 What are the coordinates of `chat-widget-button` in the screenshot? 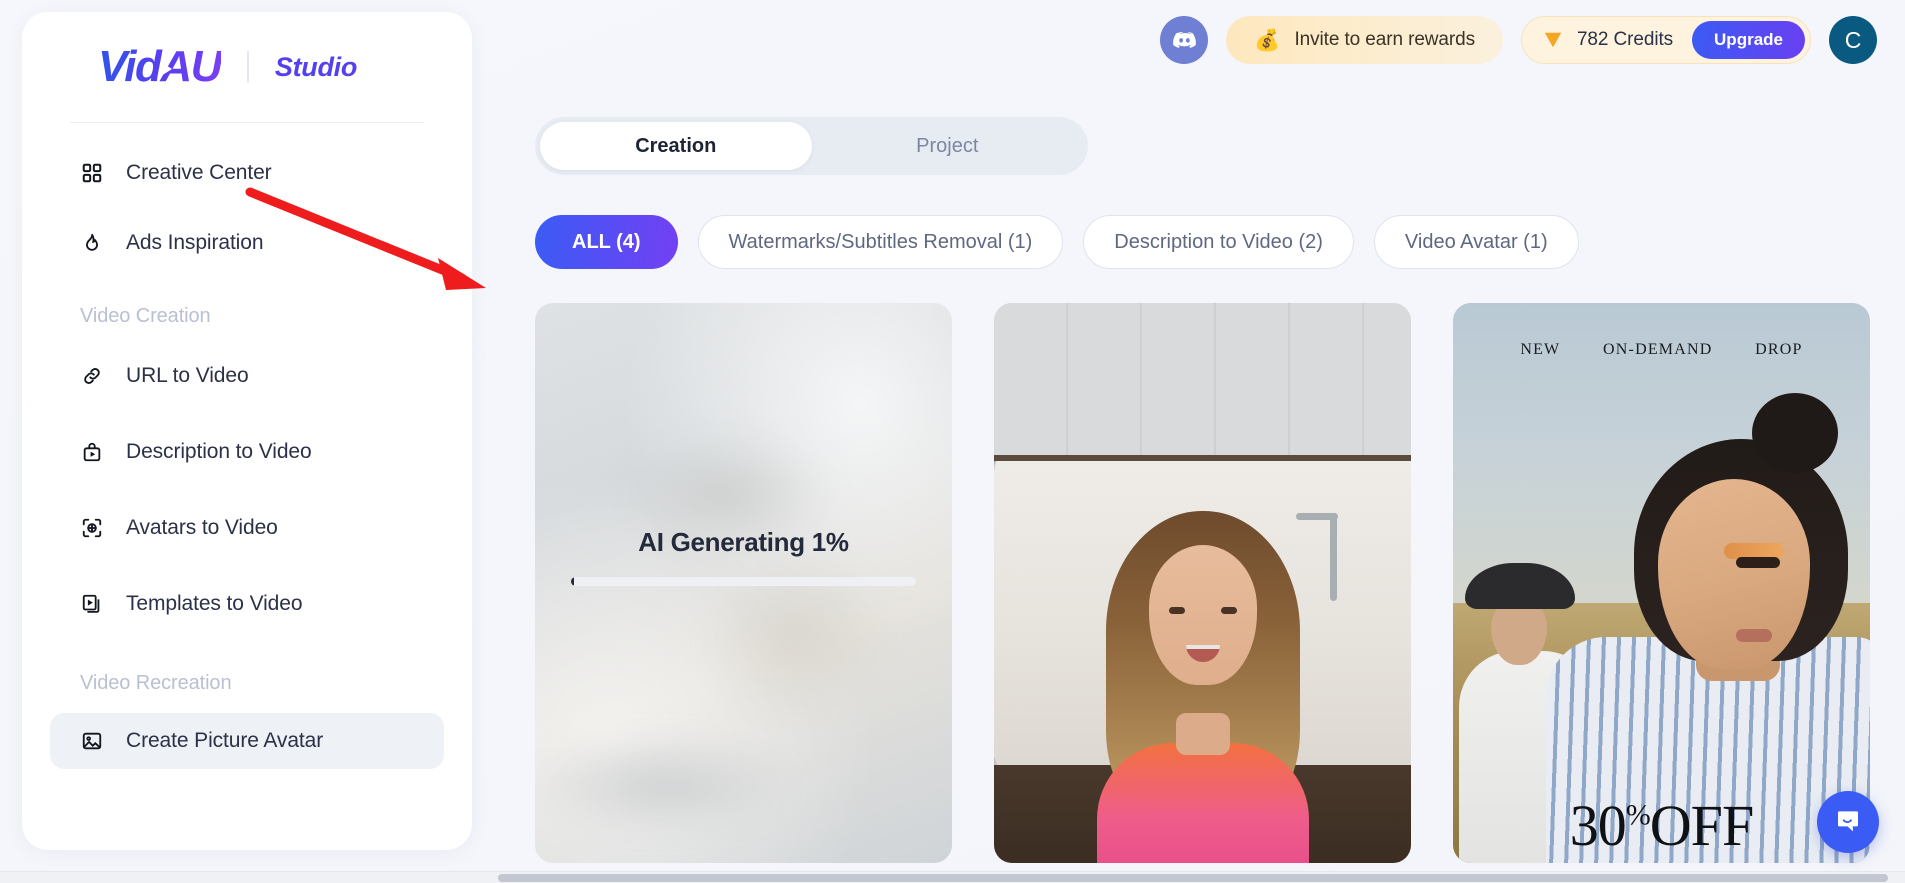 It's located at (1848, 822).